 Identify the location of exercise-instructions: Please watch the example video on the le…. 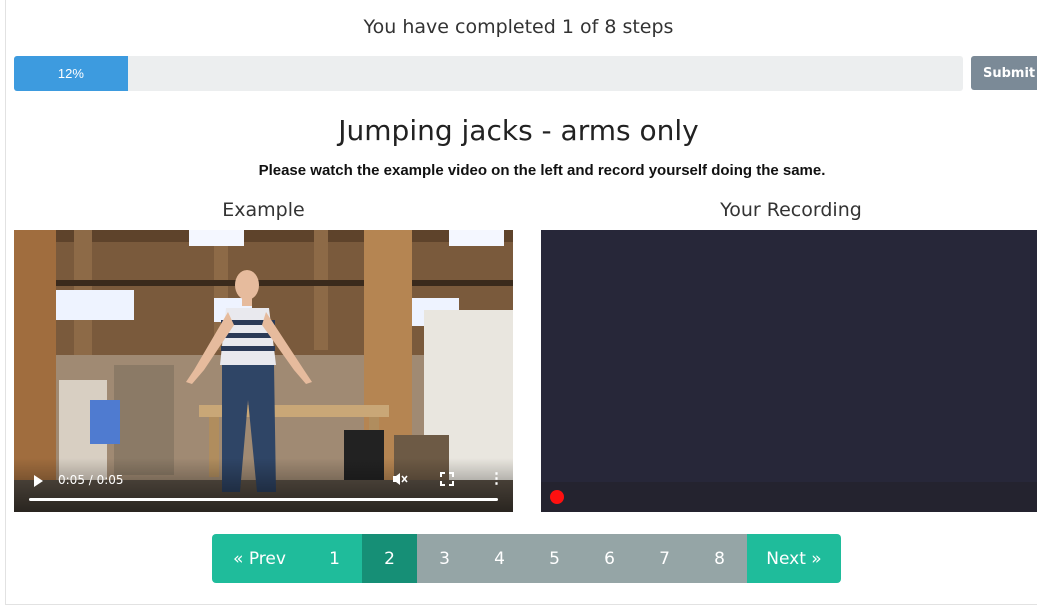
(542, 170).